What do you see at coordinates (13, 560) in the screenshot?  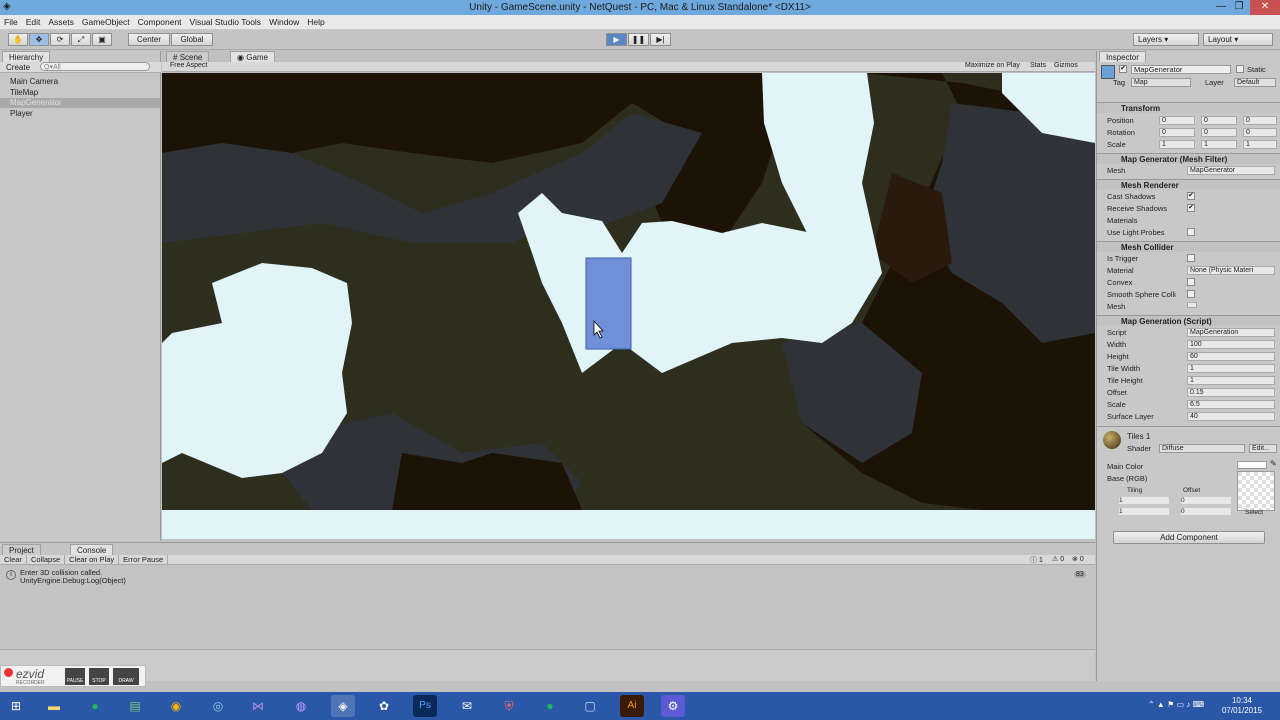 I see `clear-button: Clear` at bounding box center [13, 560].